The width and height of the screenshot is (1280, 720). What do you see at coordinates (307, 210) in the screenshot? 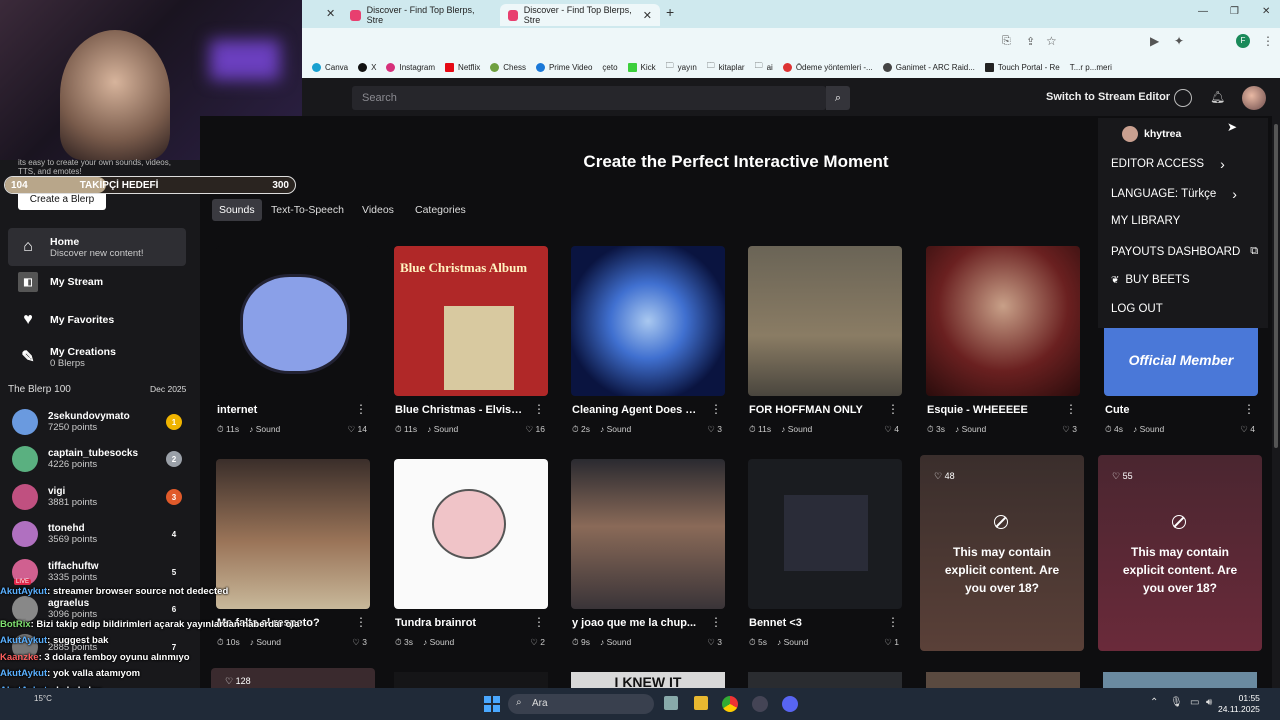
I see `tab-text-to-speech: Text-To-Speech` at bounding box center [307, 210].